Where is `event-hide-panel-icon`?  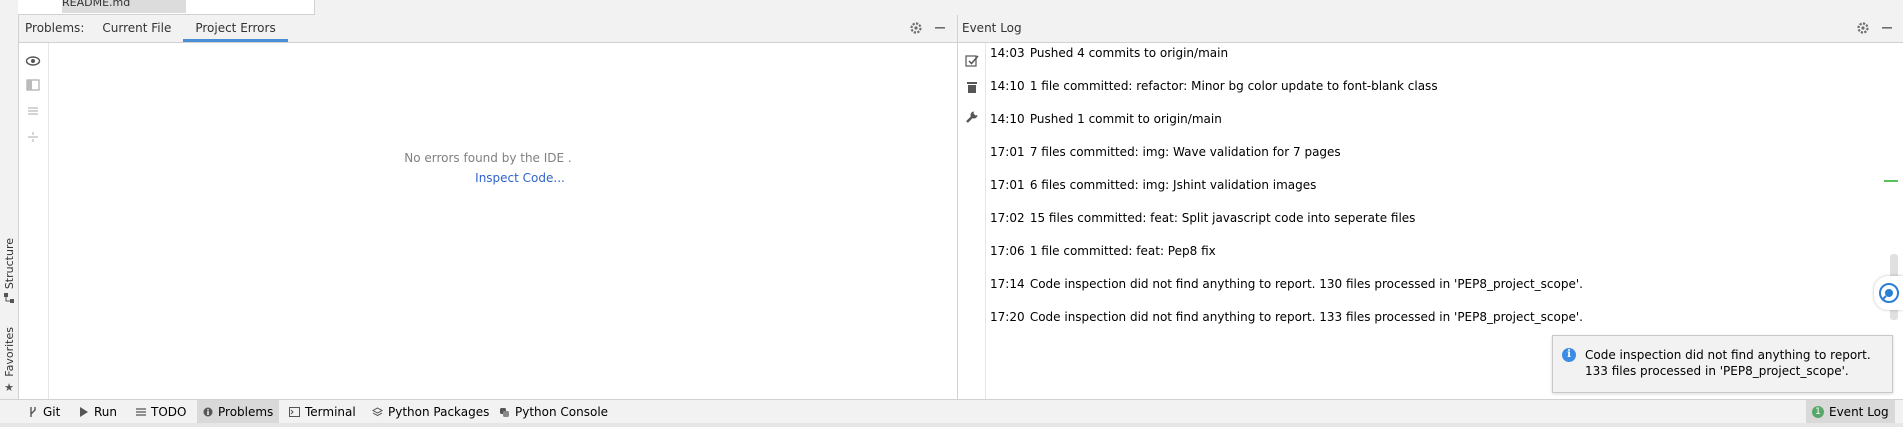 event-hide-panel-icon is located at coordinates (1887, 28).